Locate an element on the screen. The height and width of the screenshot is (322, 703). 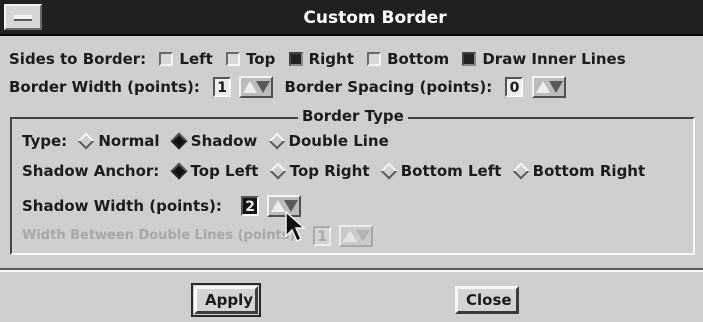
border-type-title: Border Type is located at coordinates (353, 116).